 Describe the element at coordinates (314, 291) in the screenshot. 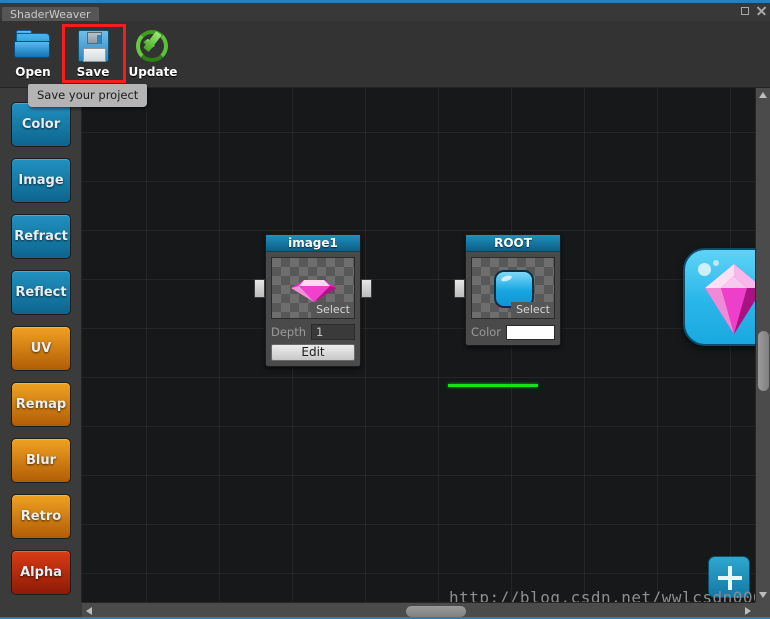

I see `pink-gem-thumbnail-icon` at that location.